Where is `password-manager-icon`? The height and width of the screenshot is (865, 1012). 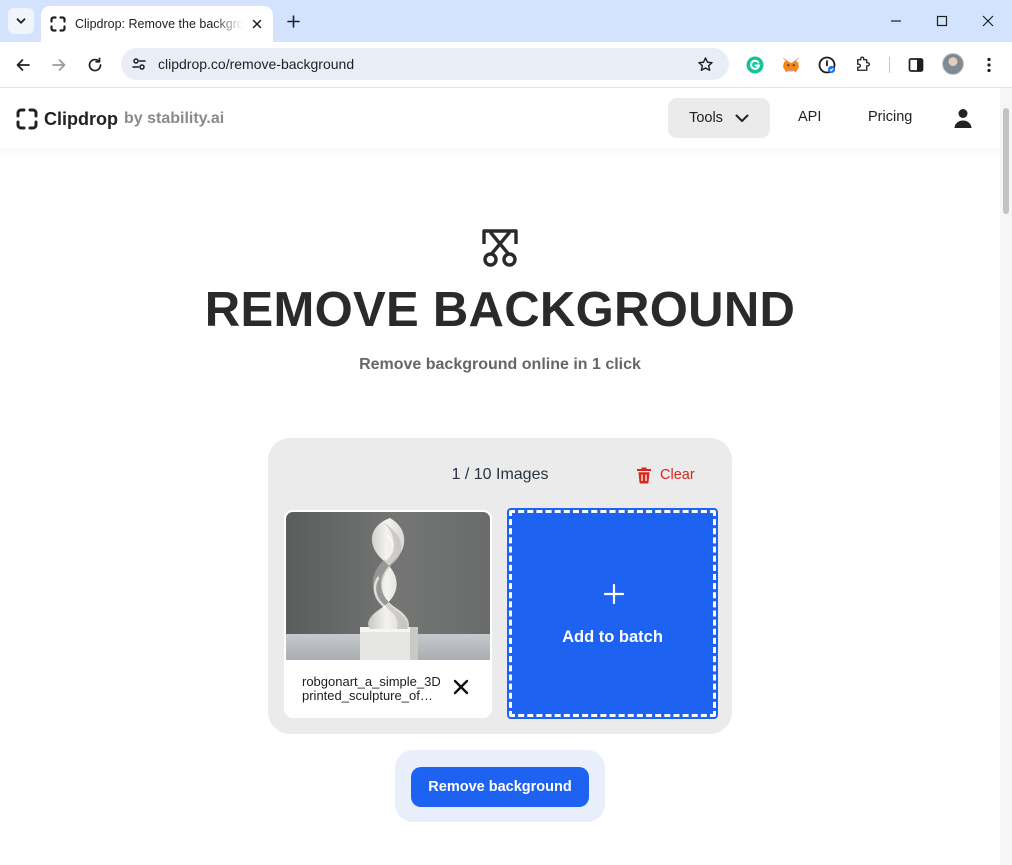
password-manager-icon is located at coordinates (827, 65).